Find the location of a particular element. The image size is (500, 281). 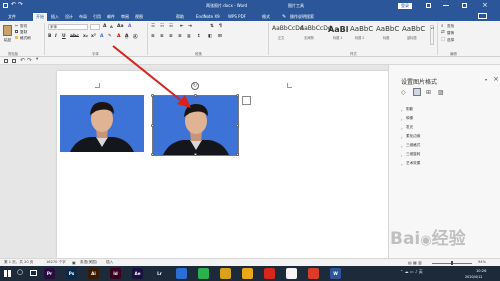

fill-line-icon: ◇ is located at coordinates (403, 92).